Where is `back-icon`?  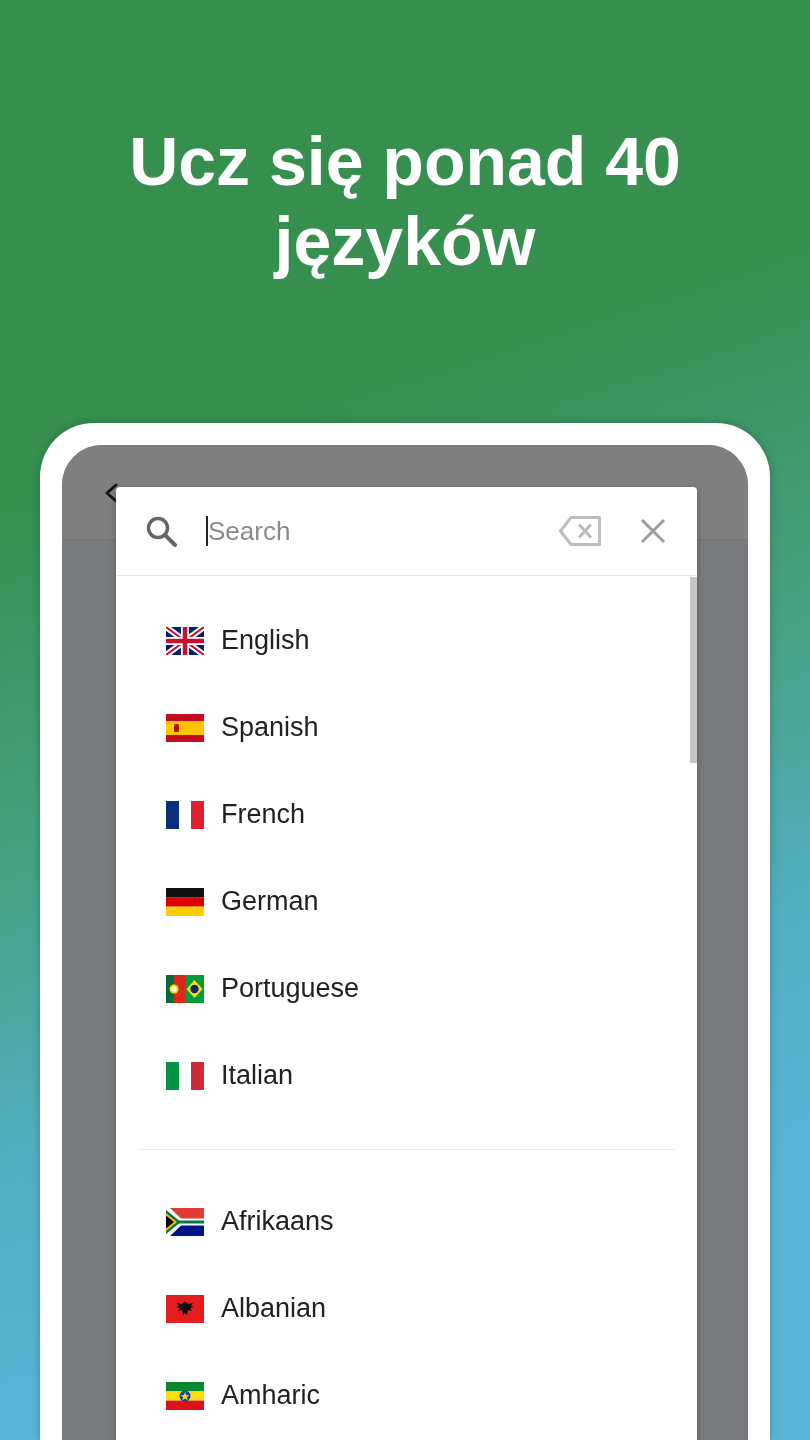 back-icon is located at coordinates (111, 493).